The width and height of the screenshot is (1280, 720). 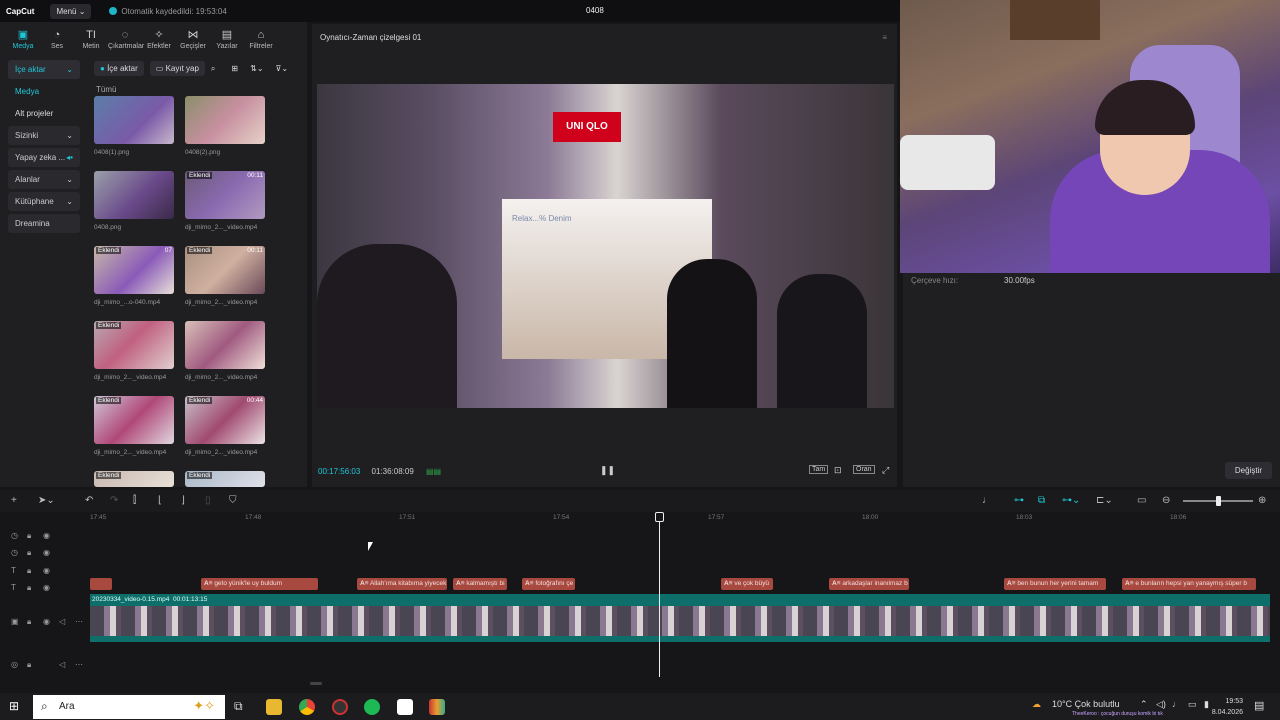 What do you see at coordinates (177, 68) in the screenshot?
I see `record-button: ▭ Kayıt yap` at bounding box center [177, 68].